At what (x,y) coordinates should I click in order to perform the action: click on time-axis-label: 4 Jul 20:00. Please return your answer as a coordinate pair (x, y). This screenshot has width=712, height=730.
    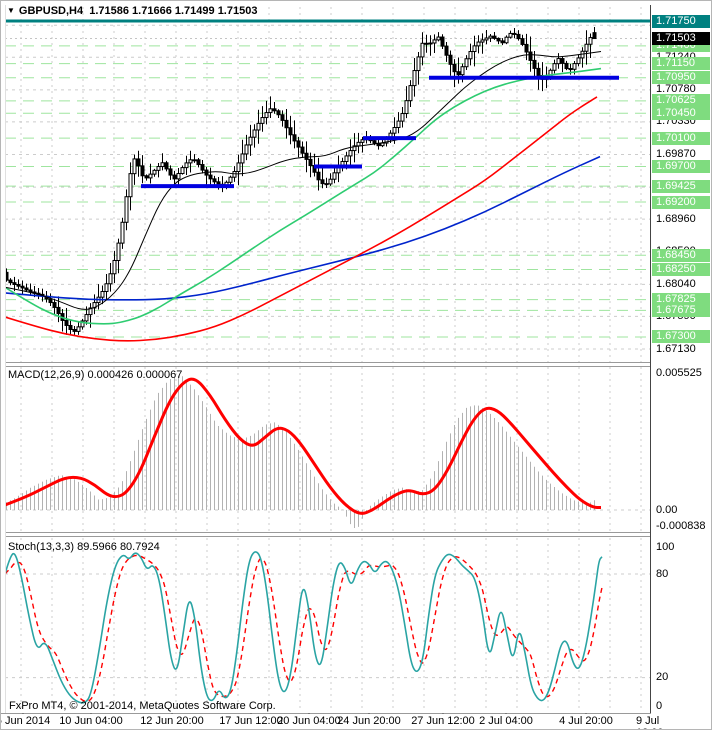
    Looking at the image, I should click on (586, 721).